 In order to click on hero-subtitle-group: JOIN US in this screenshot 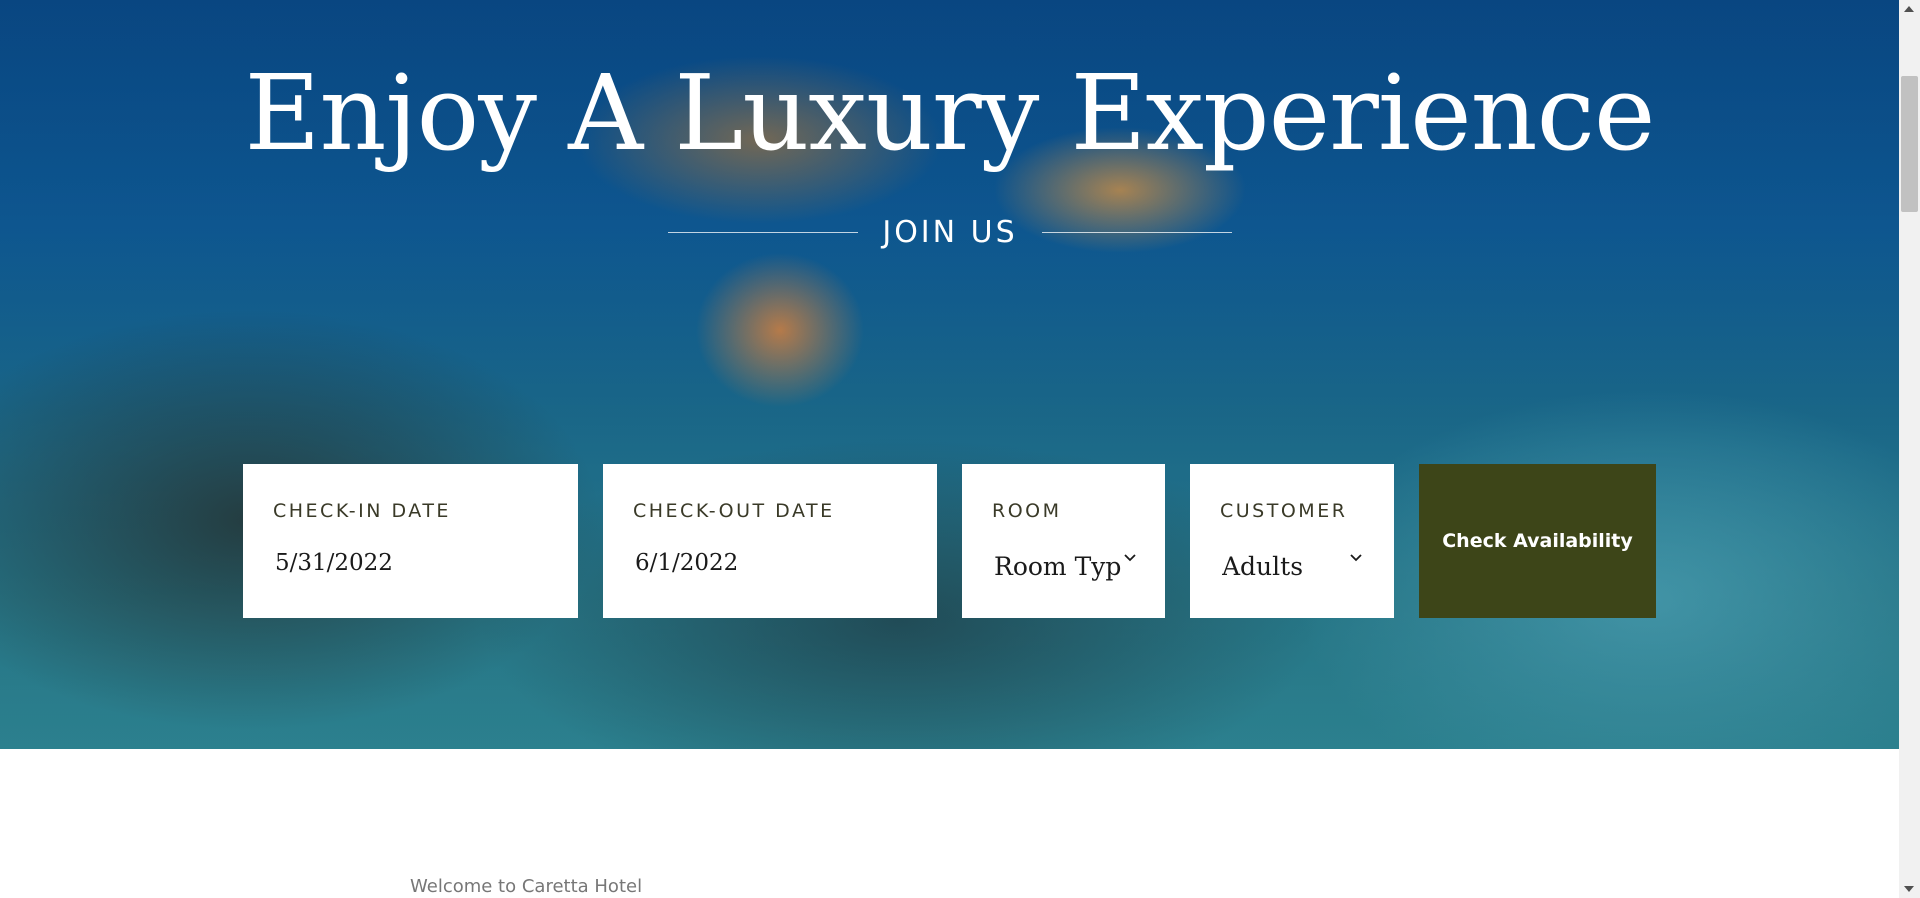, I will do `click(950, 232)`.